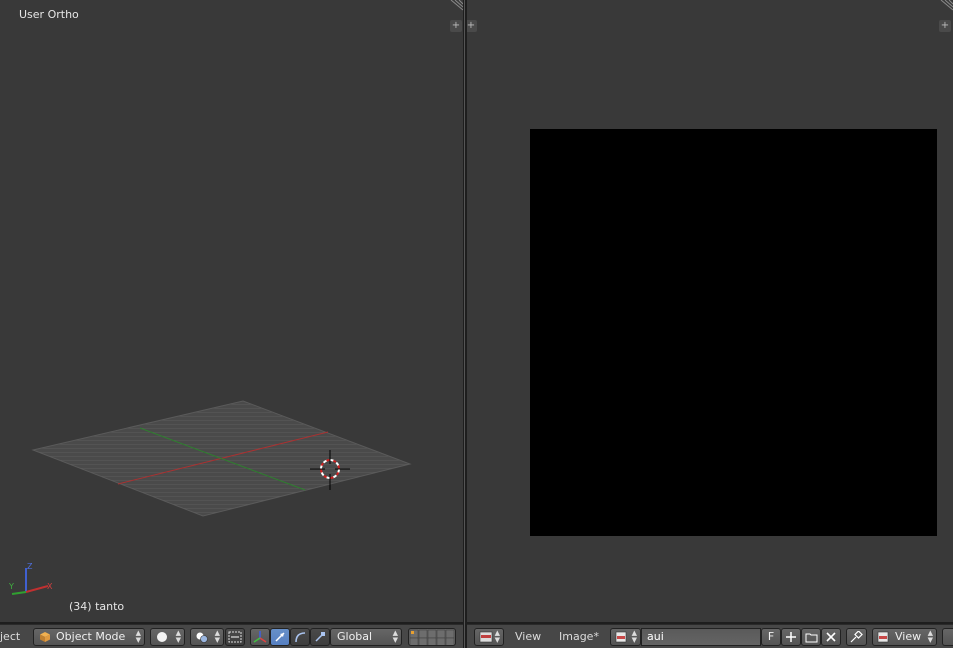 This screenshot has width=953, height=648. I want to click on object-menu: ject, so click(10, 636).